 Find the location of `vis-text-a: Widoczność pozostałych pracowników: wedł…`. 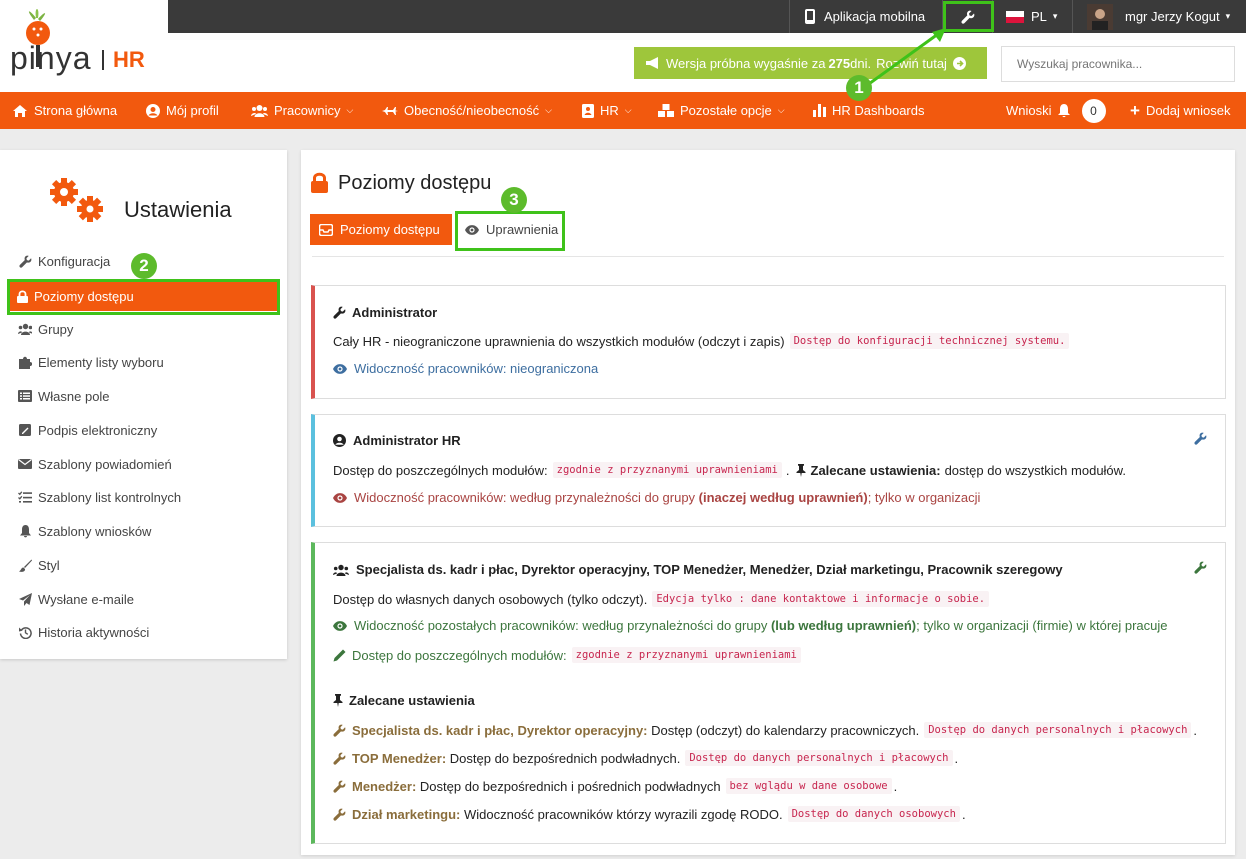

vis-text-a: Widoczność pozostałych pracowników: wedł… is located at coordinates (562, 625).